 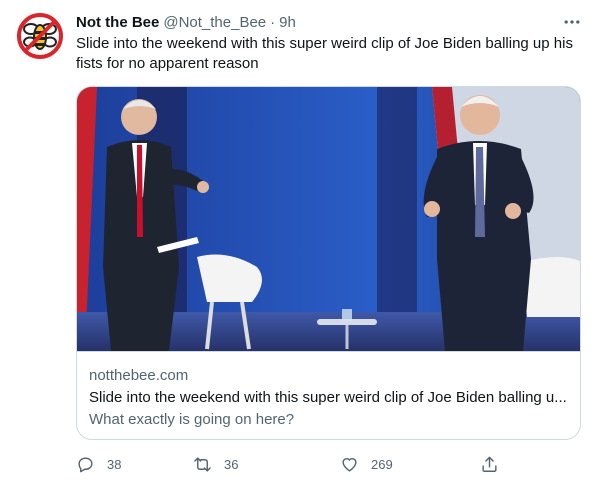 I want to click on card-domain: notthebee.com, so click(x=139, y=375).